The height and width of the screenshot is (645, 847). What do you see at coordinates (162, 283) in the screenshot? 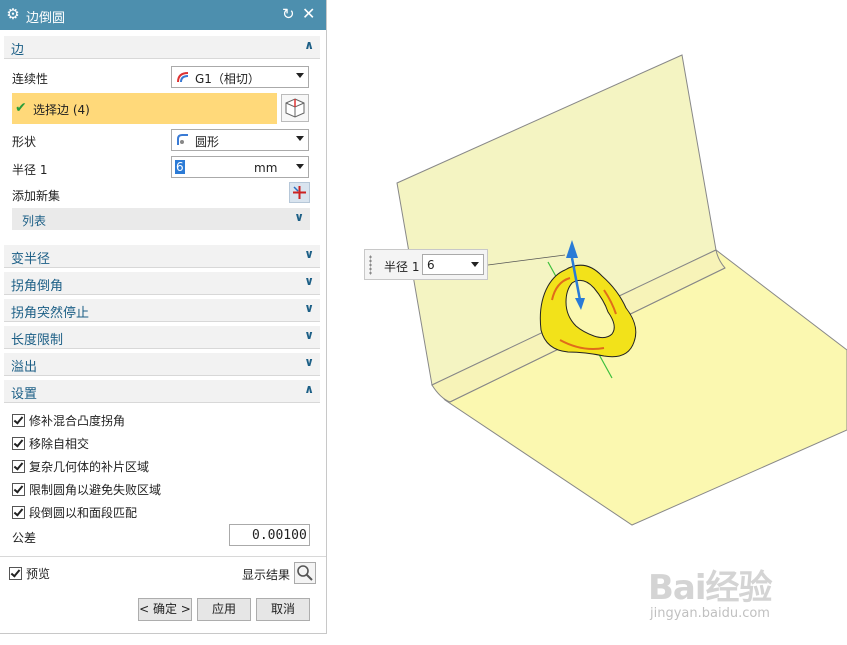
I see `section-corner-setback: 拐角倒角 ∨` at bounding box center [162, 283].